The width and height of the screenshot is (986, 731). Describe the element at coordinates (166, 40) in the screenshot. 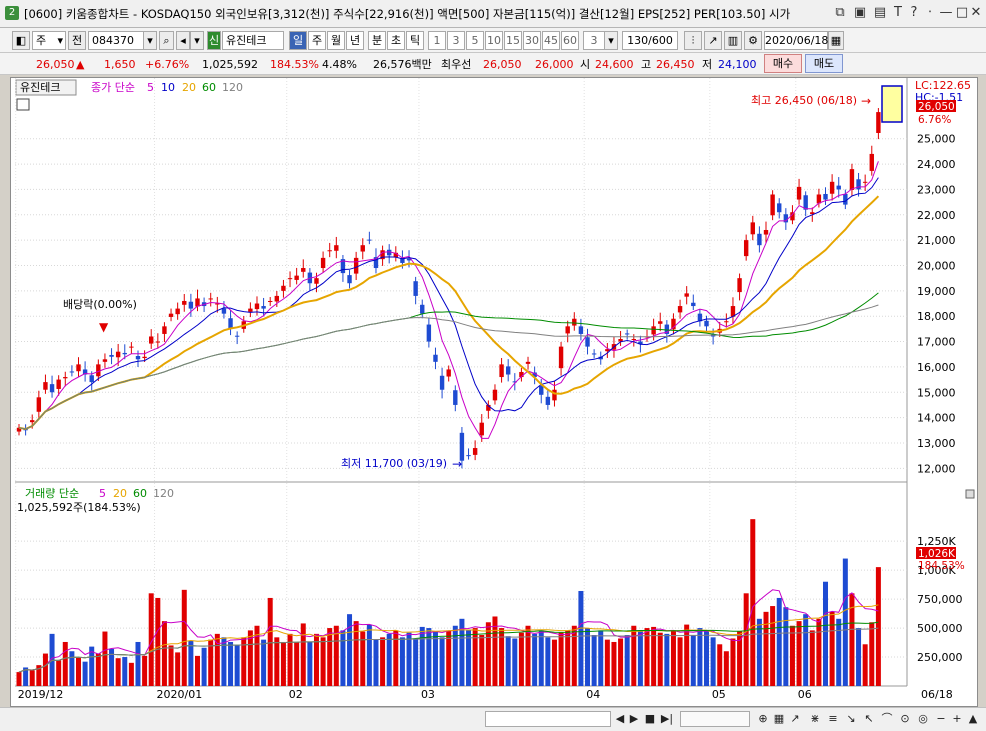

I see `search-icon: ⌕` at that location.